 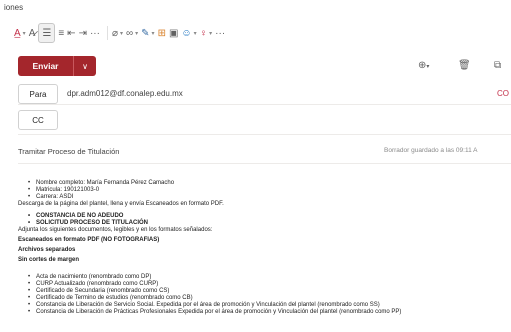 I want to click on sensitivity-icon: ♀, so click(x=203, y=33).